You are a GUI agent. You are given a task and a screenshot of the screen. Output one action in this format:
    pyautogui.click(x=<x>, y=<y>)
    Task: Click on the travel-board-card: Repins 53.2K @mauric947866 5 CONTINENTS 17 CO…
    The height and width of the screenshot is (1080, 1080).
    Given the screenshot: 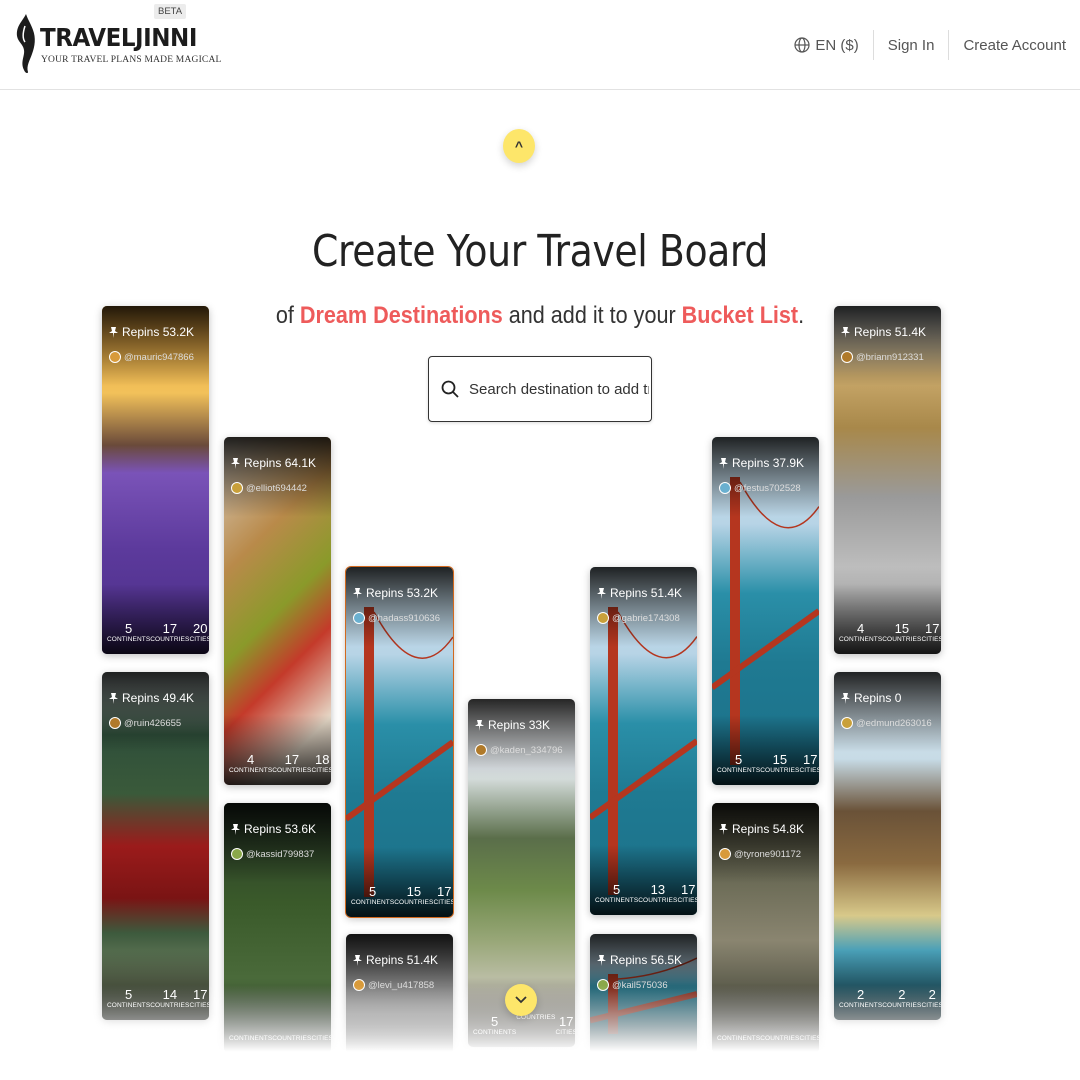 What is the action you would take?
    pyautogui.click(x=155, y=480)
    